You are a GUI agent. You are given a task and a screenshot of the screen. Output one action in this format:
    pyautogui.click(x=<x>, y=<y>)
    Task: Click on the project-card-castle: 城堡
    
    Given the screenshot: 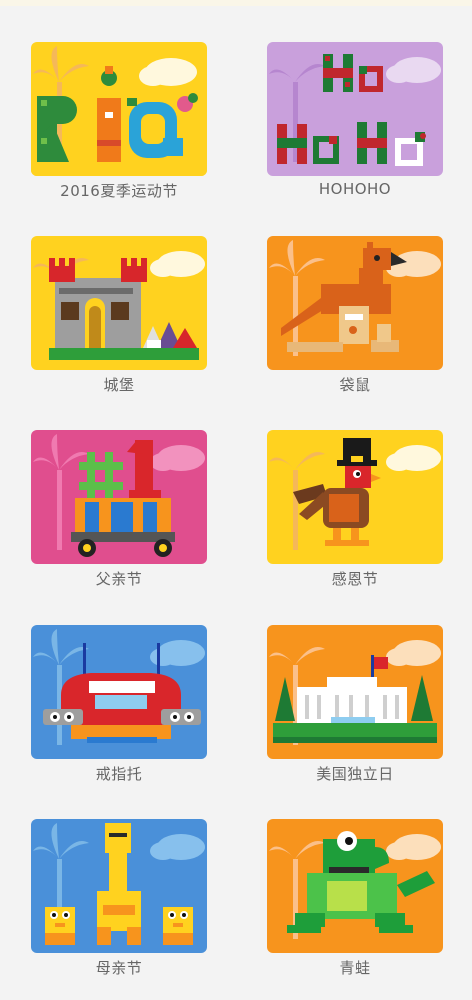 What is the action you would take?
    pyautogui.click(x=119, y=321)
    